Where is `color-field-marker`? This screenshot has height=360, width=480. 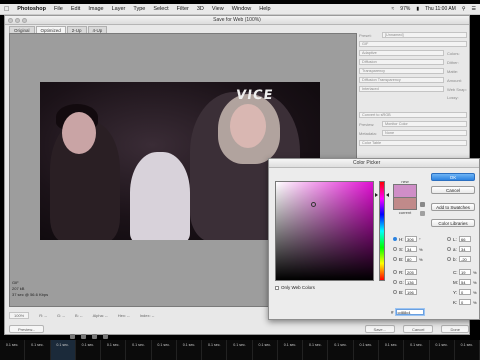
color-field-marker is located at coordinates (313, 204).